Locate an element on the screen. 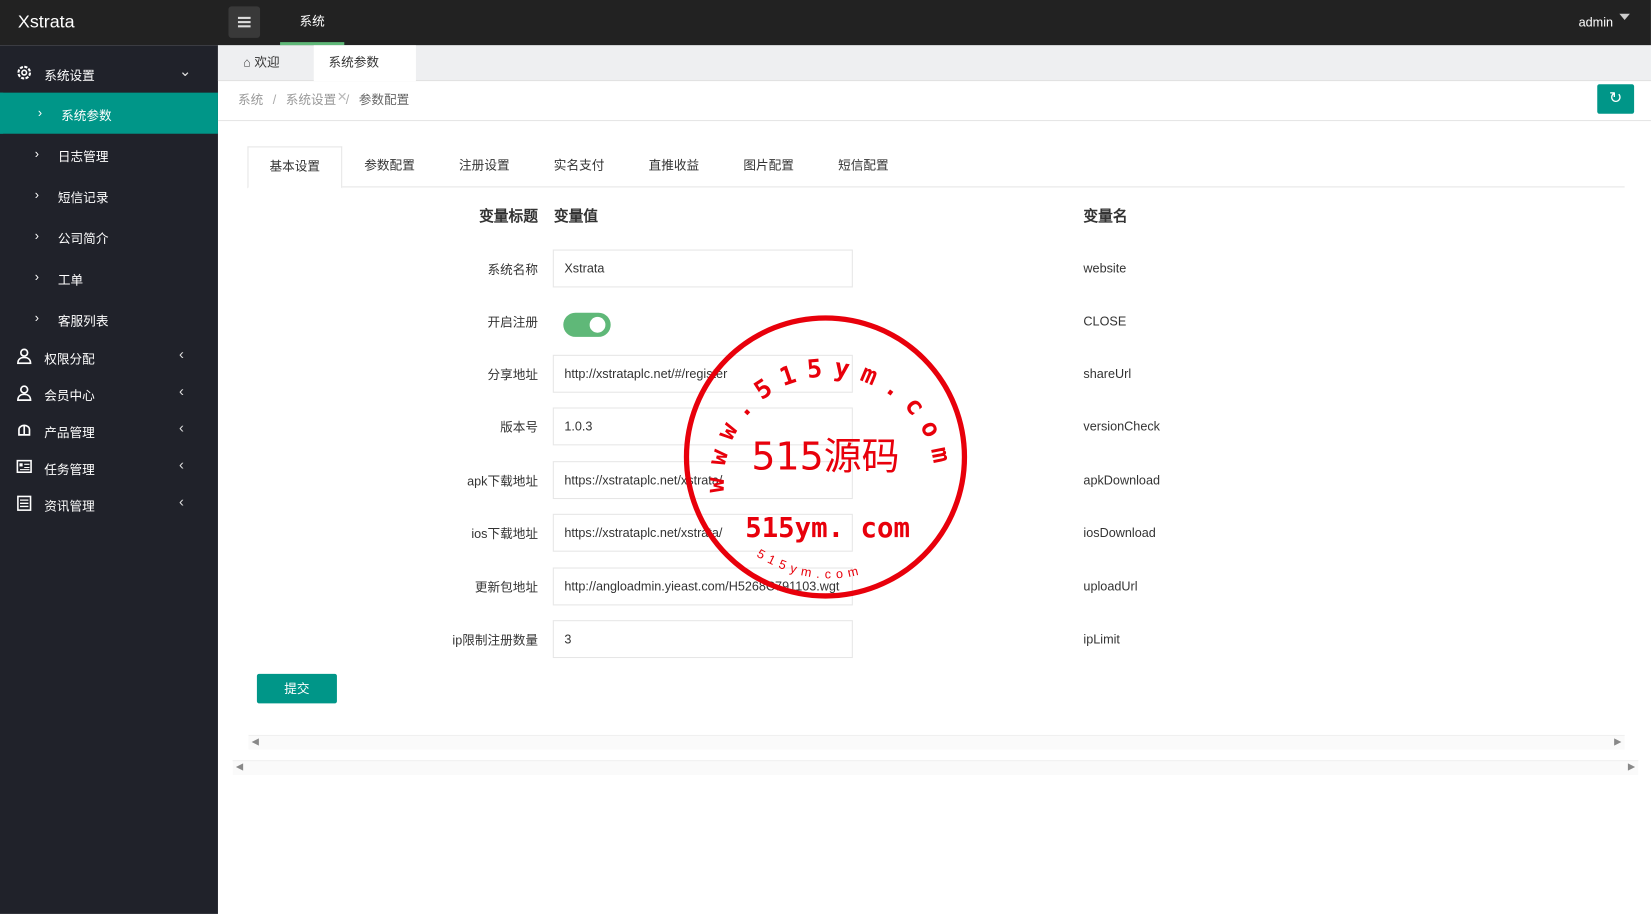  product-icon is located at coordinates (24, 430).